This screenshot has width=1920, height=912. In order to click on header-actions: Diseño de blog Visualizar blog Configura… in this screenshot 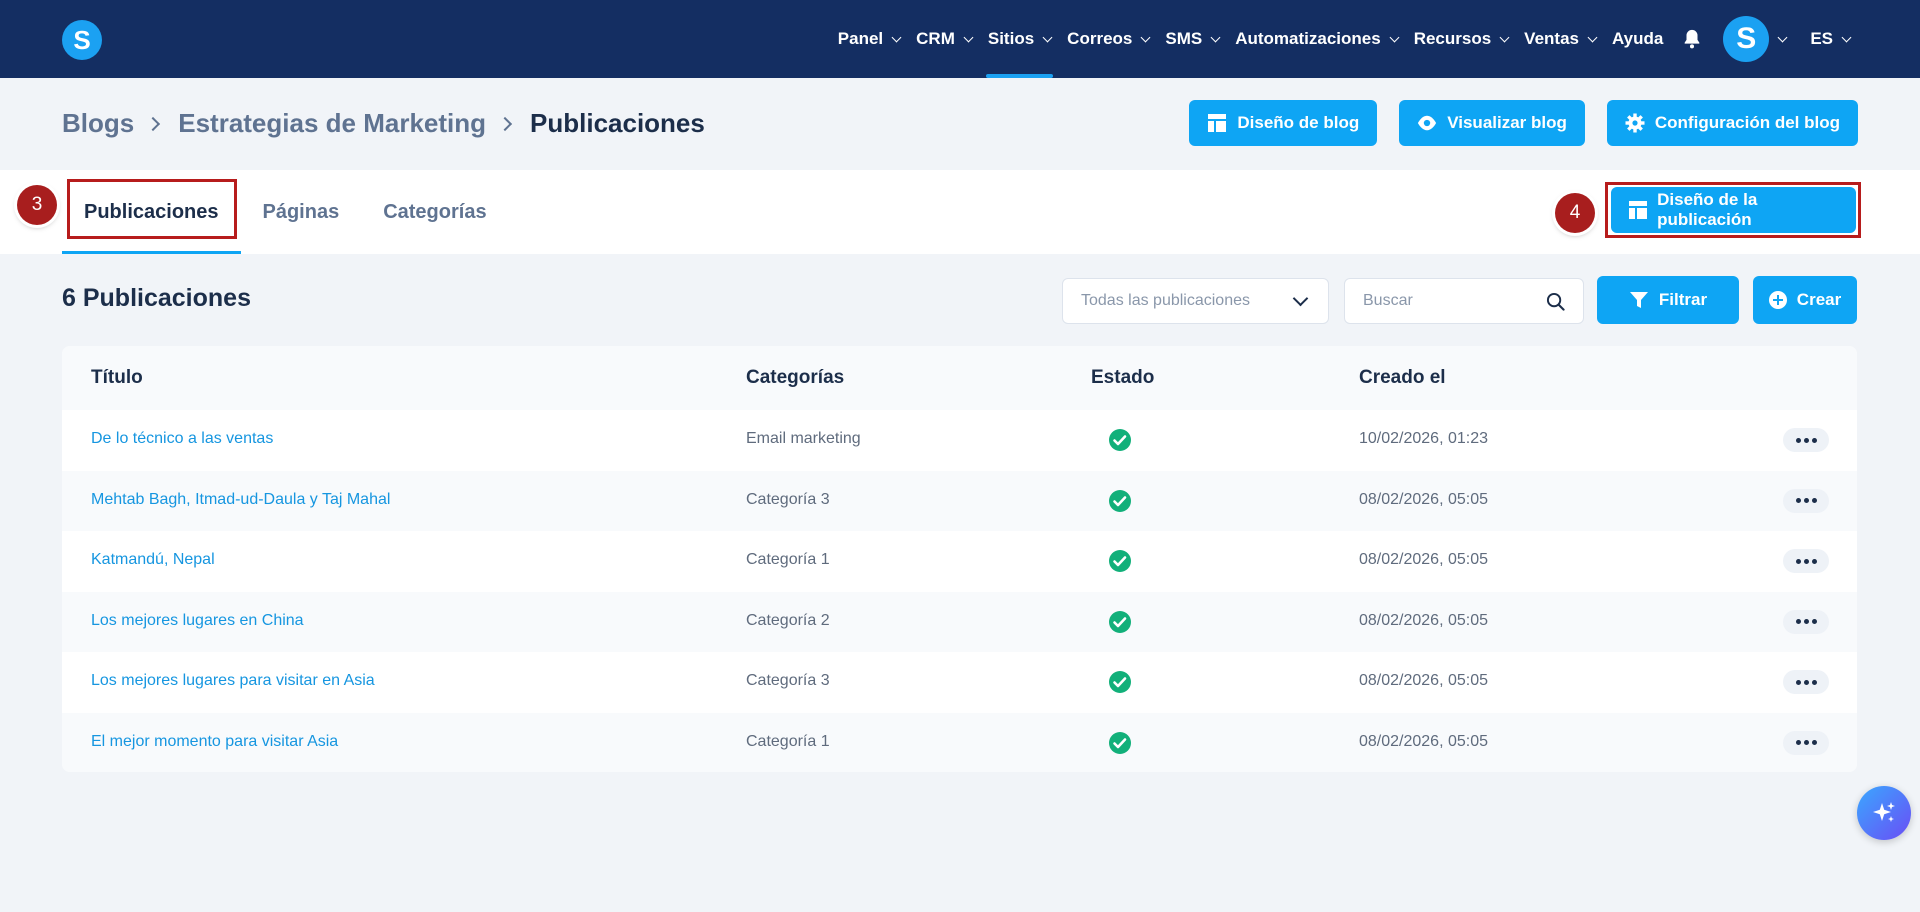, I will do `click(1523, 123)`.